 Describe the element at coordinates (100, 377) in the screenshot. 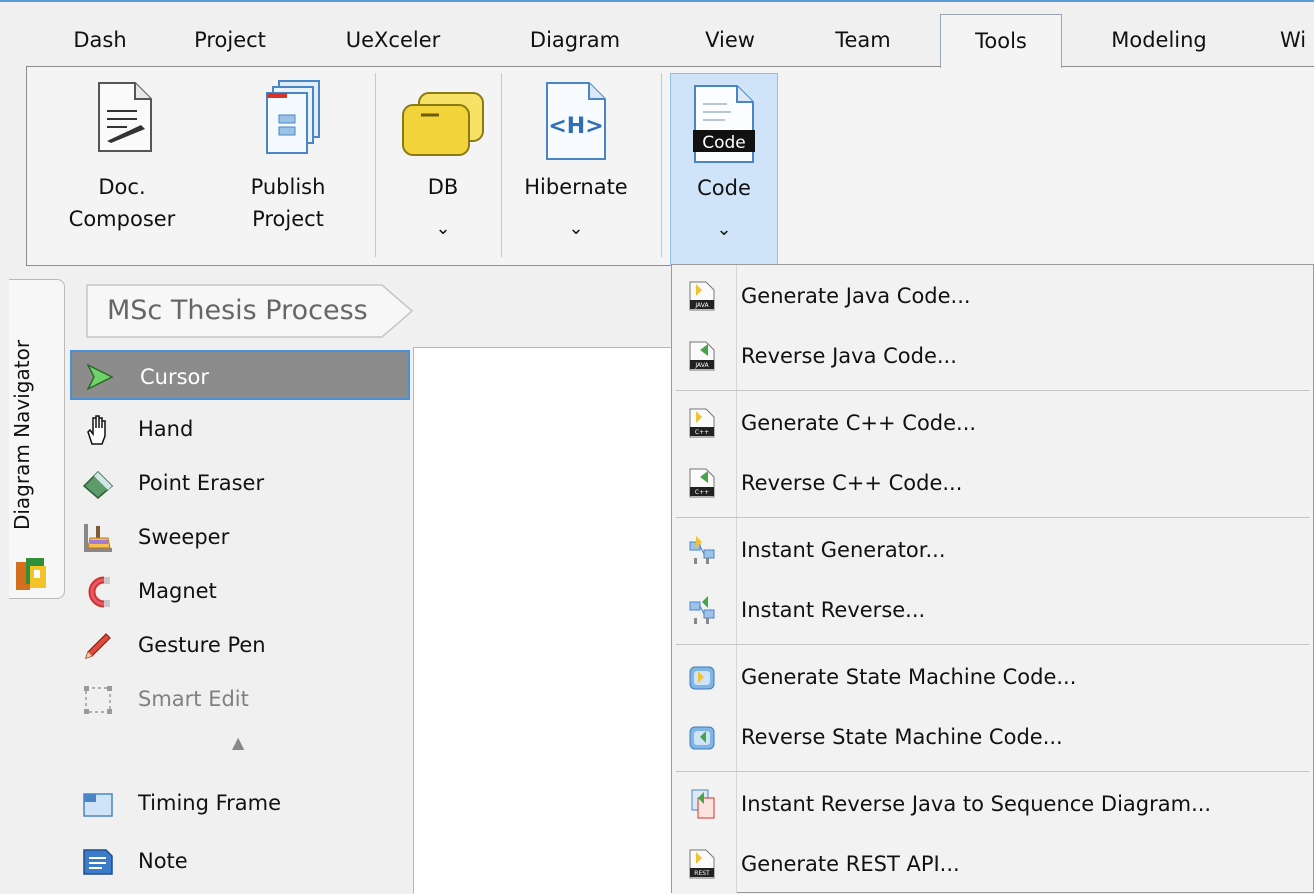

I see `cursor-arrow-icon` at that location.